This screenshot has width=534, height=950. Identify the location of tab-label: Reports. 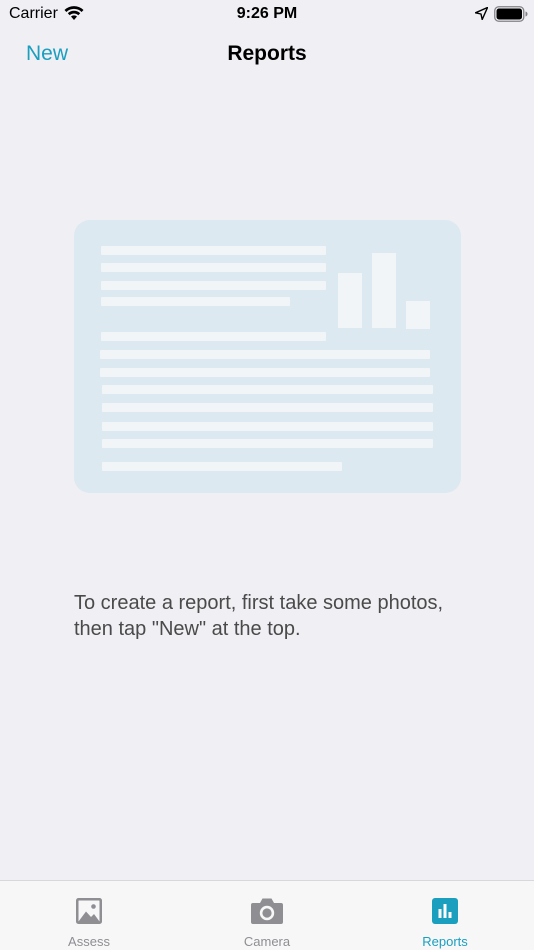
(445, 941).